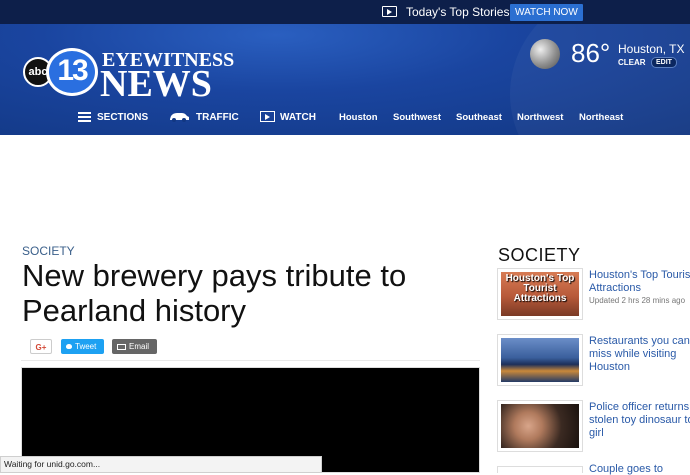 This screenshot has height=475, width=690. Describe the element at coordinates (539, 255) in the screenshot. I see `sidebar-title: SOCIETY` at that location.